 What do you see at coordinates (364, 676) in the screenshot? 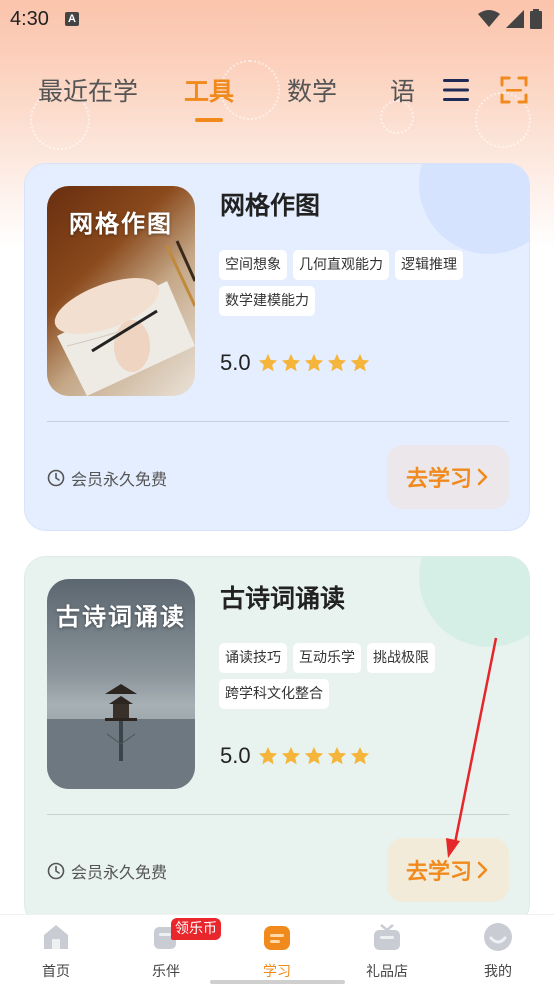
I see `skill-tags: 诵读技巧 互动乐学 挑战极限 跨学科文化整合` at bounding box center [364, 676].